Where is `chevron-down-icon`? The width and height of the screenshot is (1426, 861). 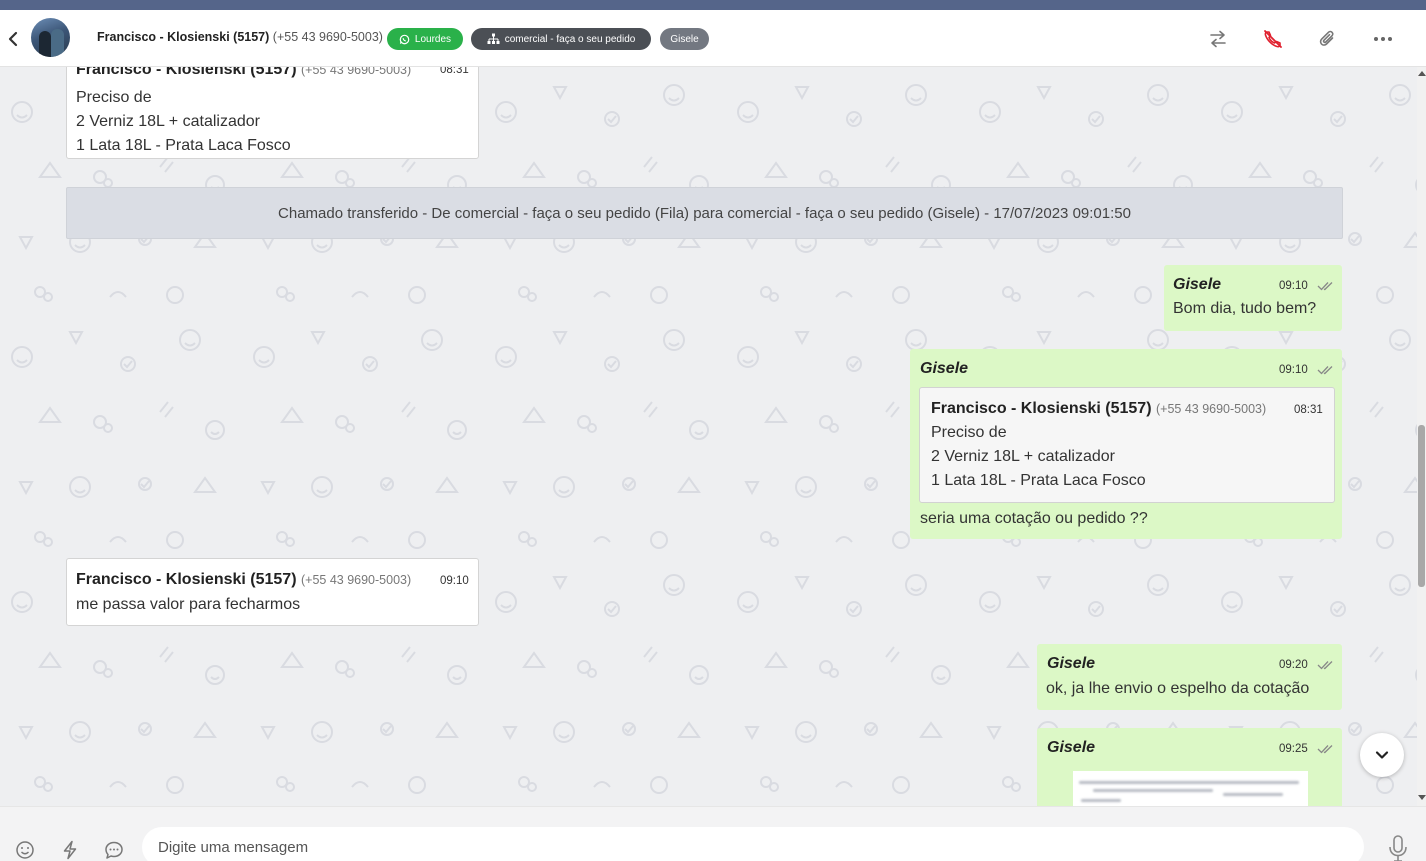 chevron-down-icon is located at coordinates (1382, 755).